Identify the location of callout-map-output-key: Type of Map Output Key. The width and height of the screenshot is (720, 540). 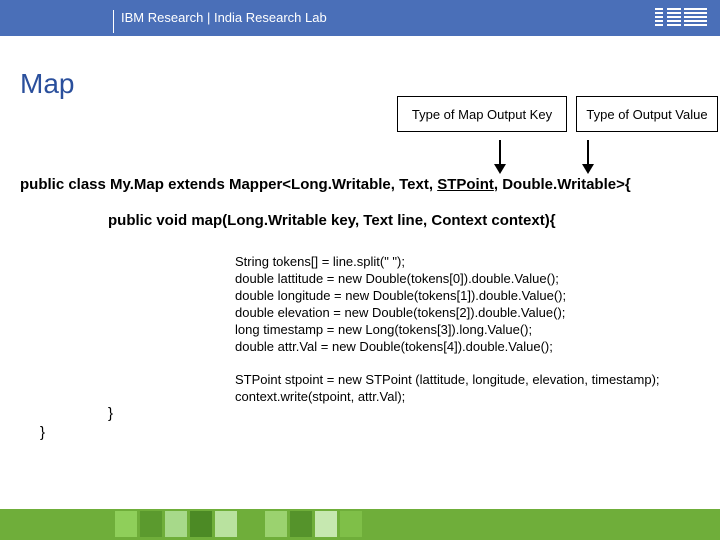
(482, 114).